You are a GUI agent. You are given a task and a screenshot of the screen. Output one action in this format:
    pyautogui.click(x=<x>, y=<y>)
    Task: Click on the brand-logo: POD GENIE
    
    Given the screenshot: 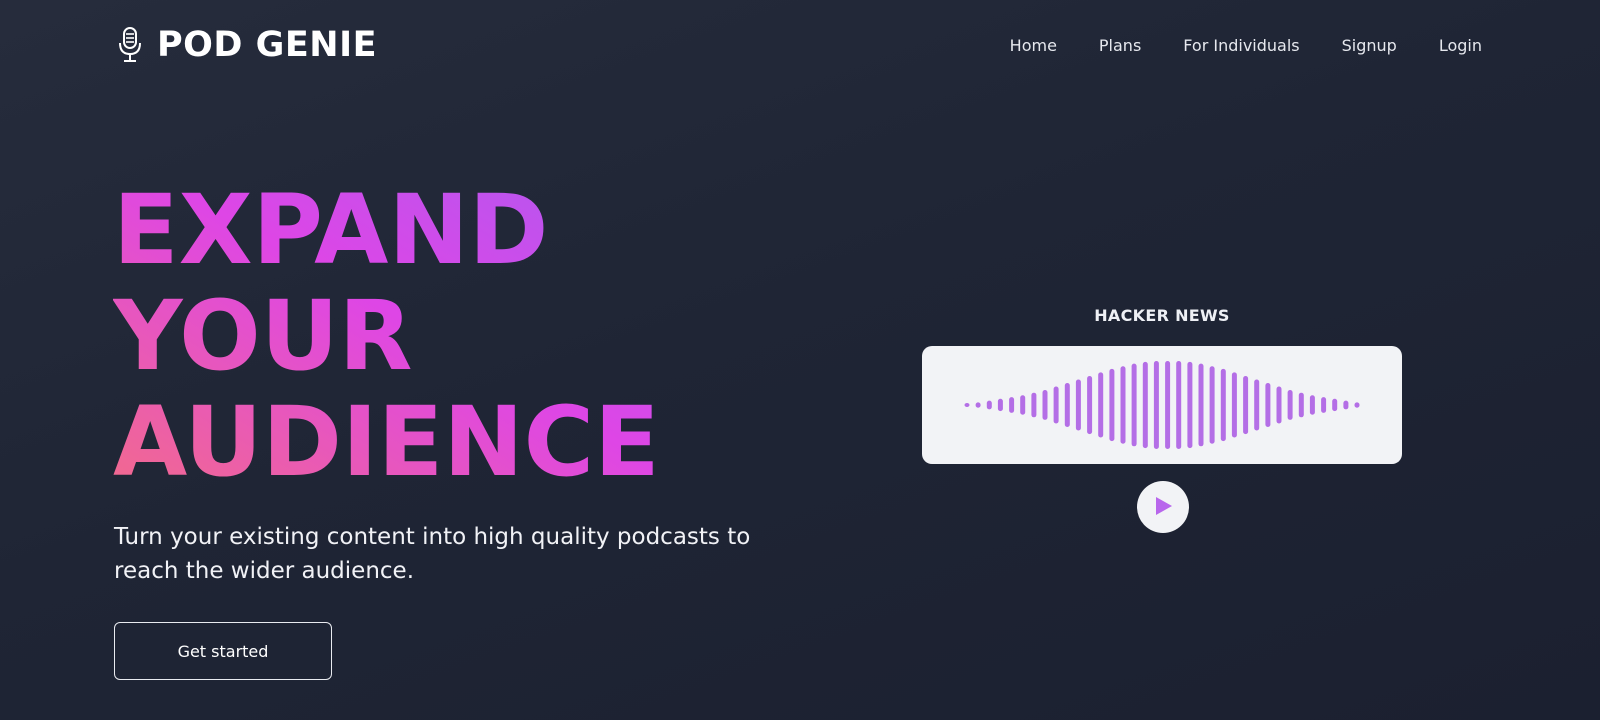 What is the action you would take?
    pyautogui.click(x=247, y=45)
    